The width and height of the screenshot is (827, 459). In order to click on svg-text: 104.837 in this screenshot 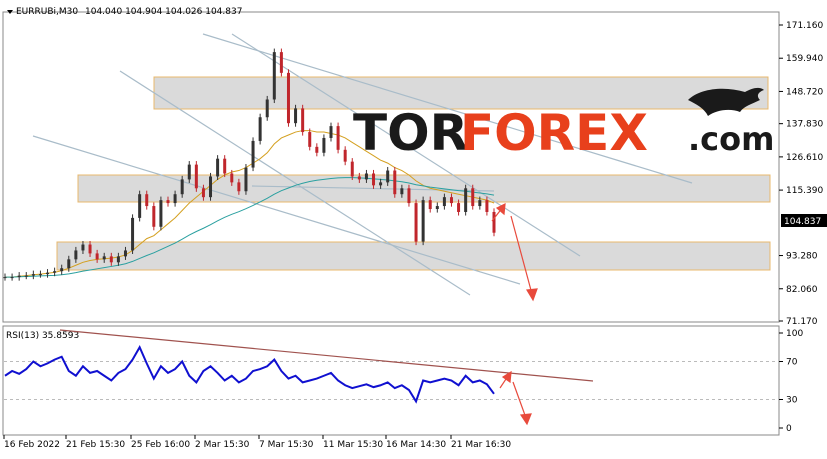, I will do `click(802, 222)`.